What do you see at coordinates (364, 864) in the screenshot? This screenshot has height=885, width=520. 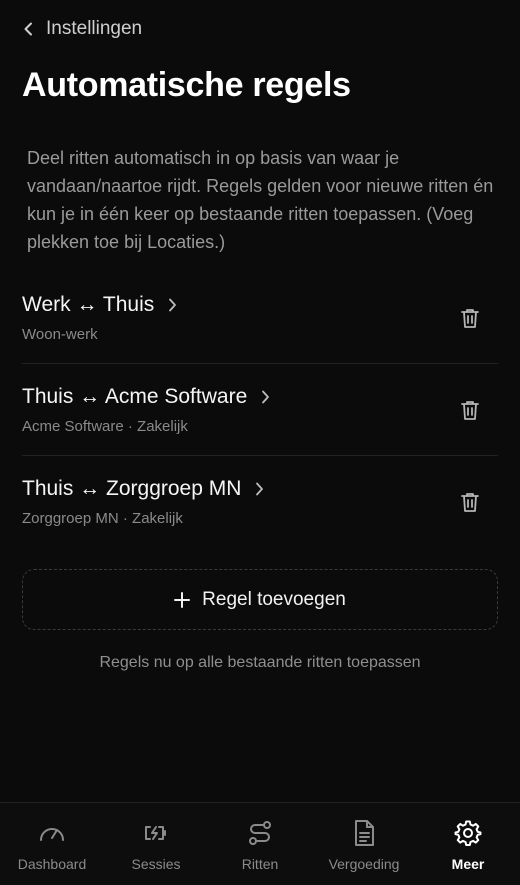 I see `nav-label: Vergoeding` at bounding box center [364, 864].